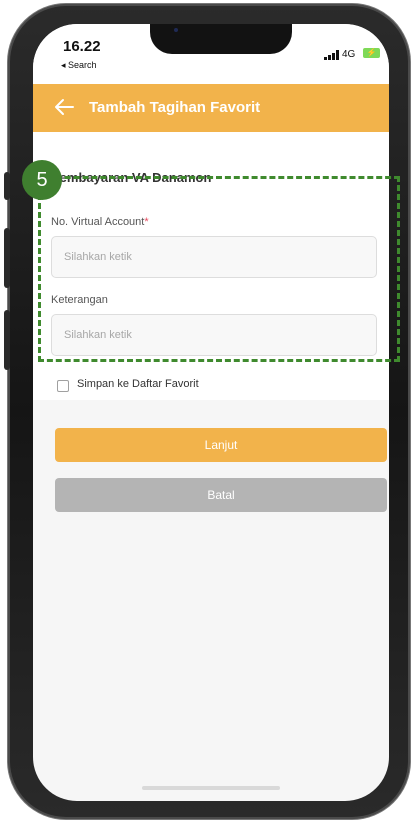 The image size is (420, 823). I want to click on description-label: Keterangan, so click(79, 300).